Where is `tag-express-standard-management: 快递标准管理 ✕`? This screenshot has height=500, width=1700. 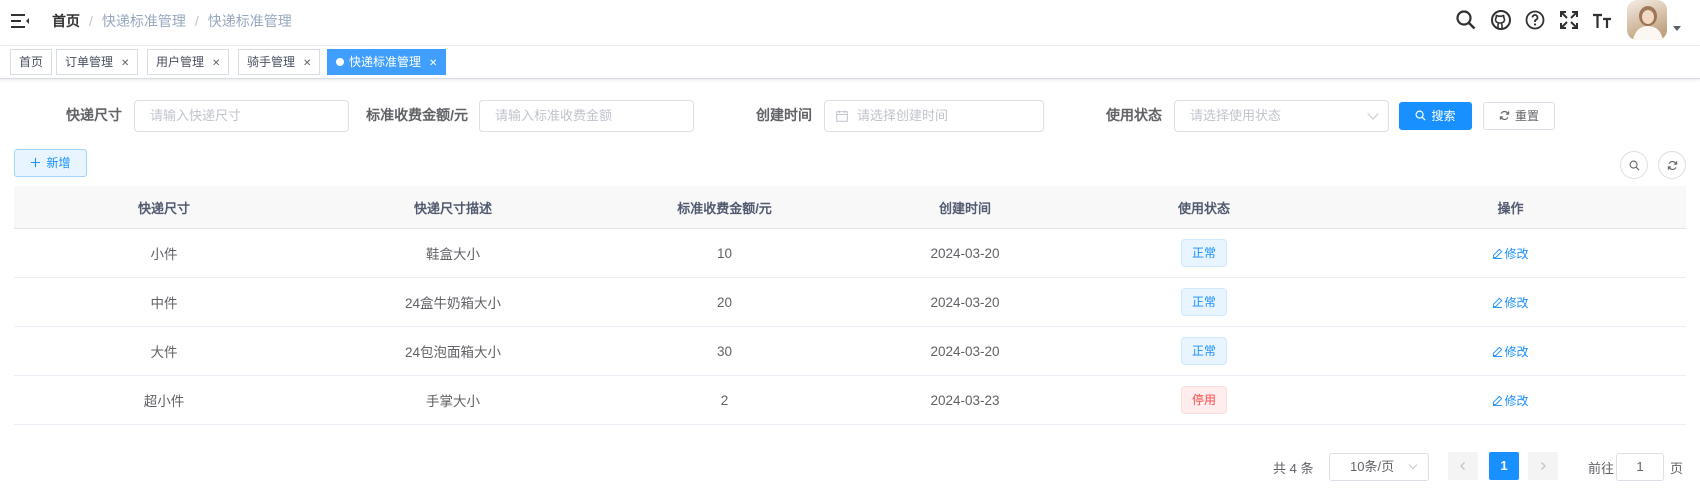
tag-express-standard-management: 快递标准管理 ✕ is located at coordinates (387, 62).